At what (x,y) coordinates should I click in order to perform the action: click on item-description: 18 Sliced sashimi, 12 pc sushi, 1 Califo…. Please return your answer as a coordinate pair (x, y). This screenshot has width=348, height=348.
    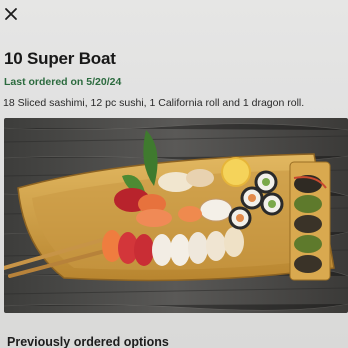
    Looking at the image, I should click on (154, 103).